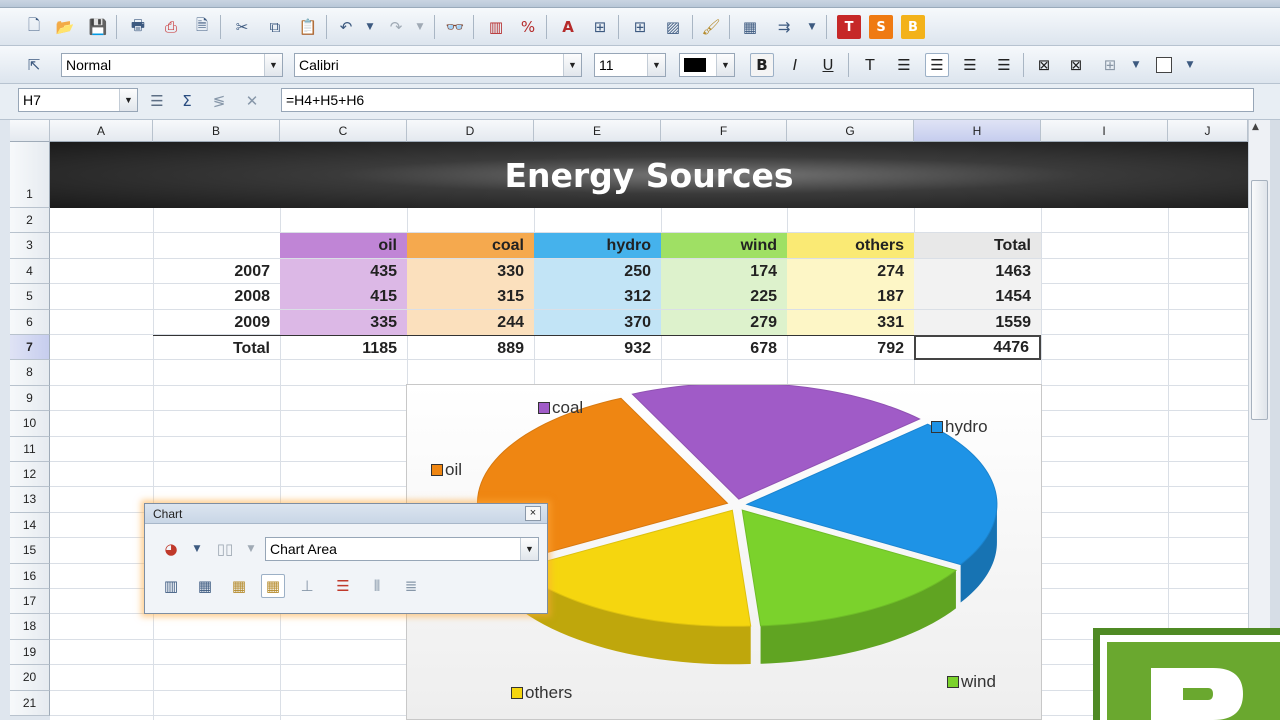  I want to click on row-header-17: 17, so click(30, 602).